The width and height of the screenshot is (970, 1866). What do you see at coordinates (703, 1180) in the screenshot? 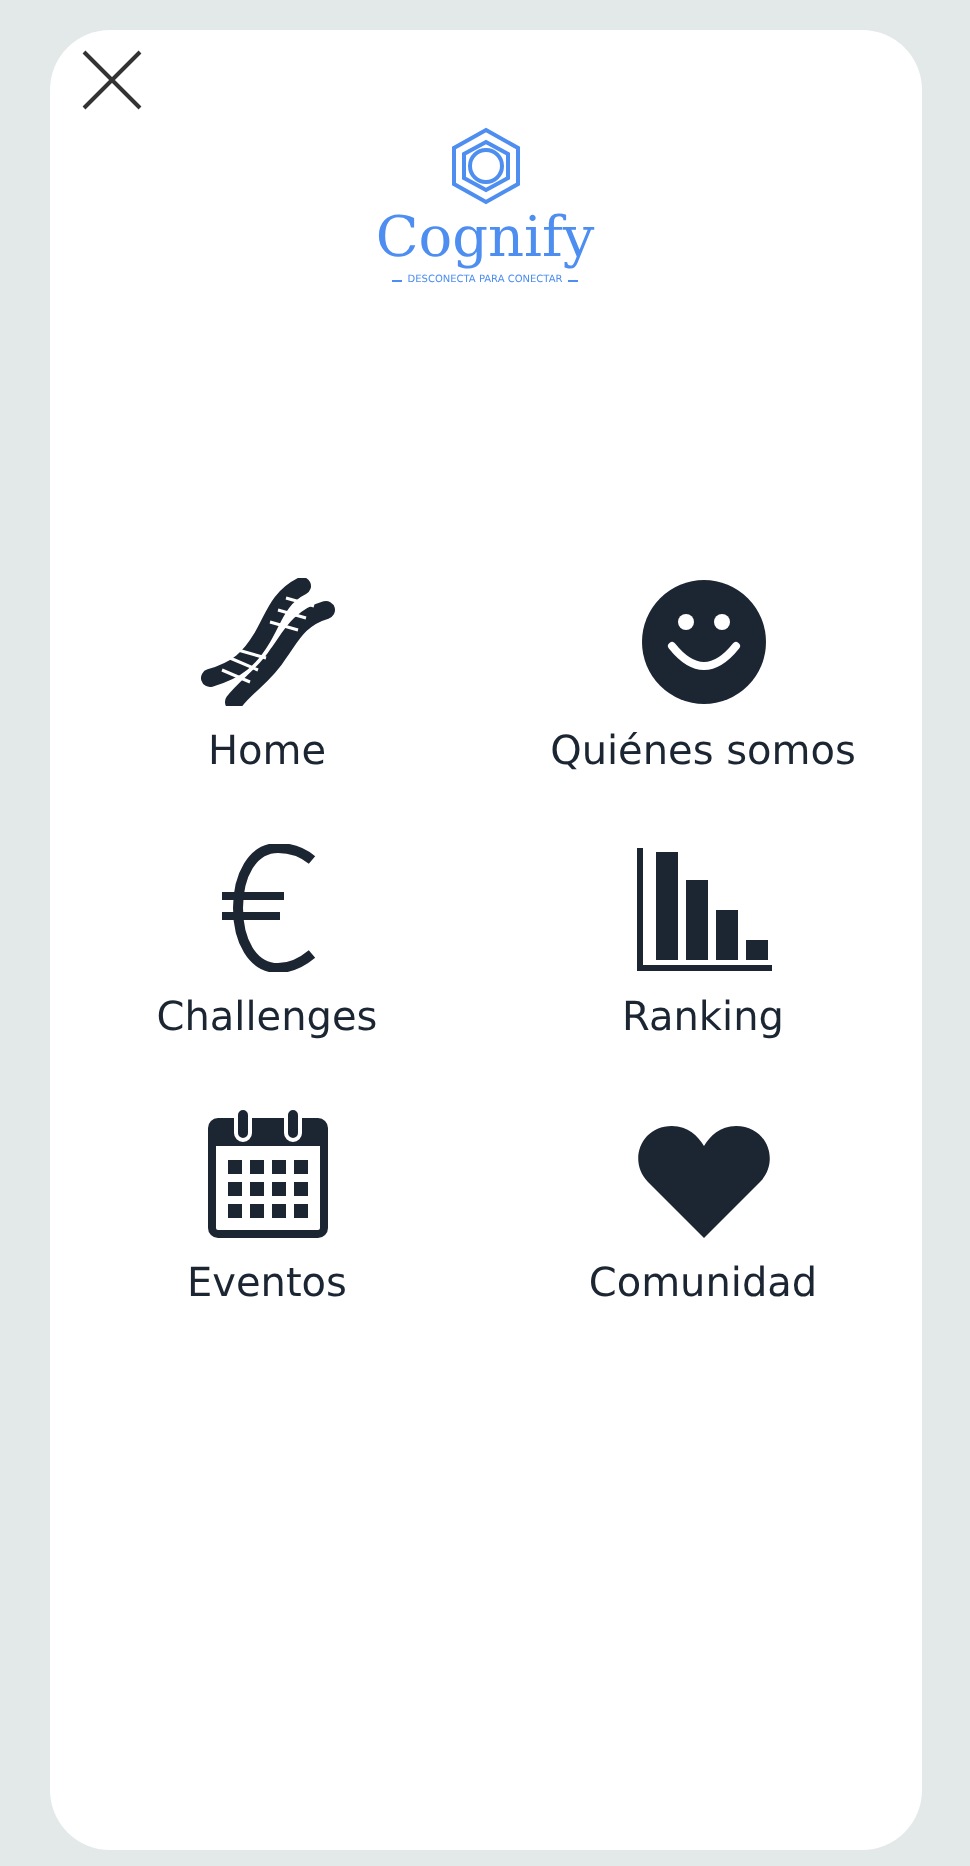
I see `heart-icon` at bounding box center [703, 1180].